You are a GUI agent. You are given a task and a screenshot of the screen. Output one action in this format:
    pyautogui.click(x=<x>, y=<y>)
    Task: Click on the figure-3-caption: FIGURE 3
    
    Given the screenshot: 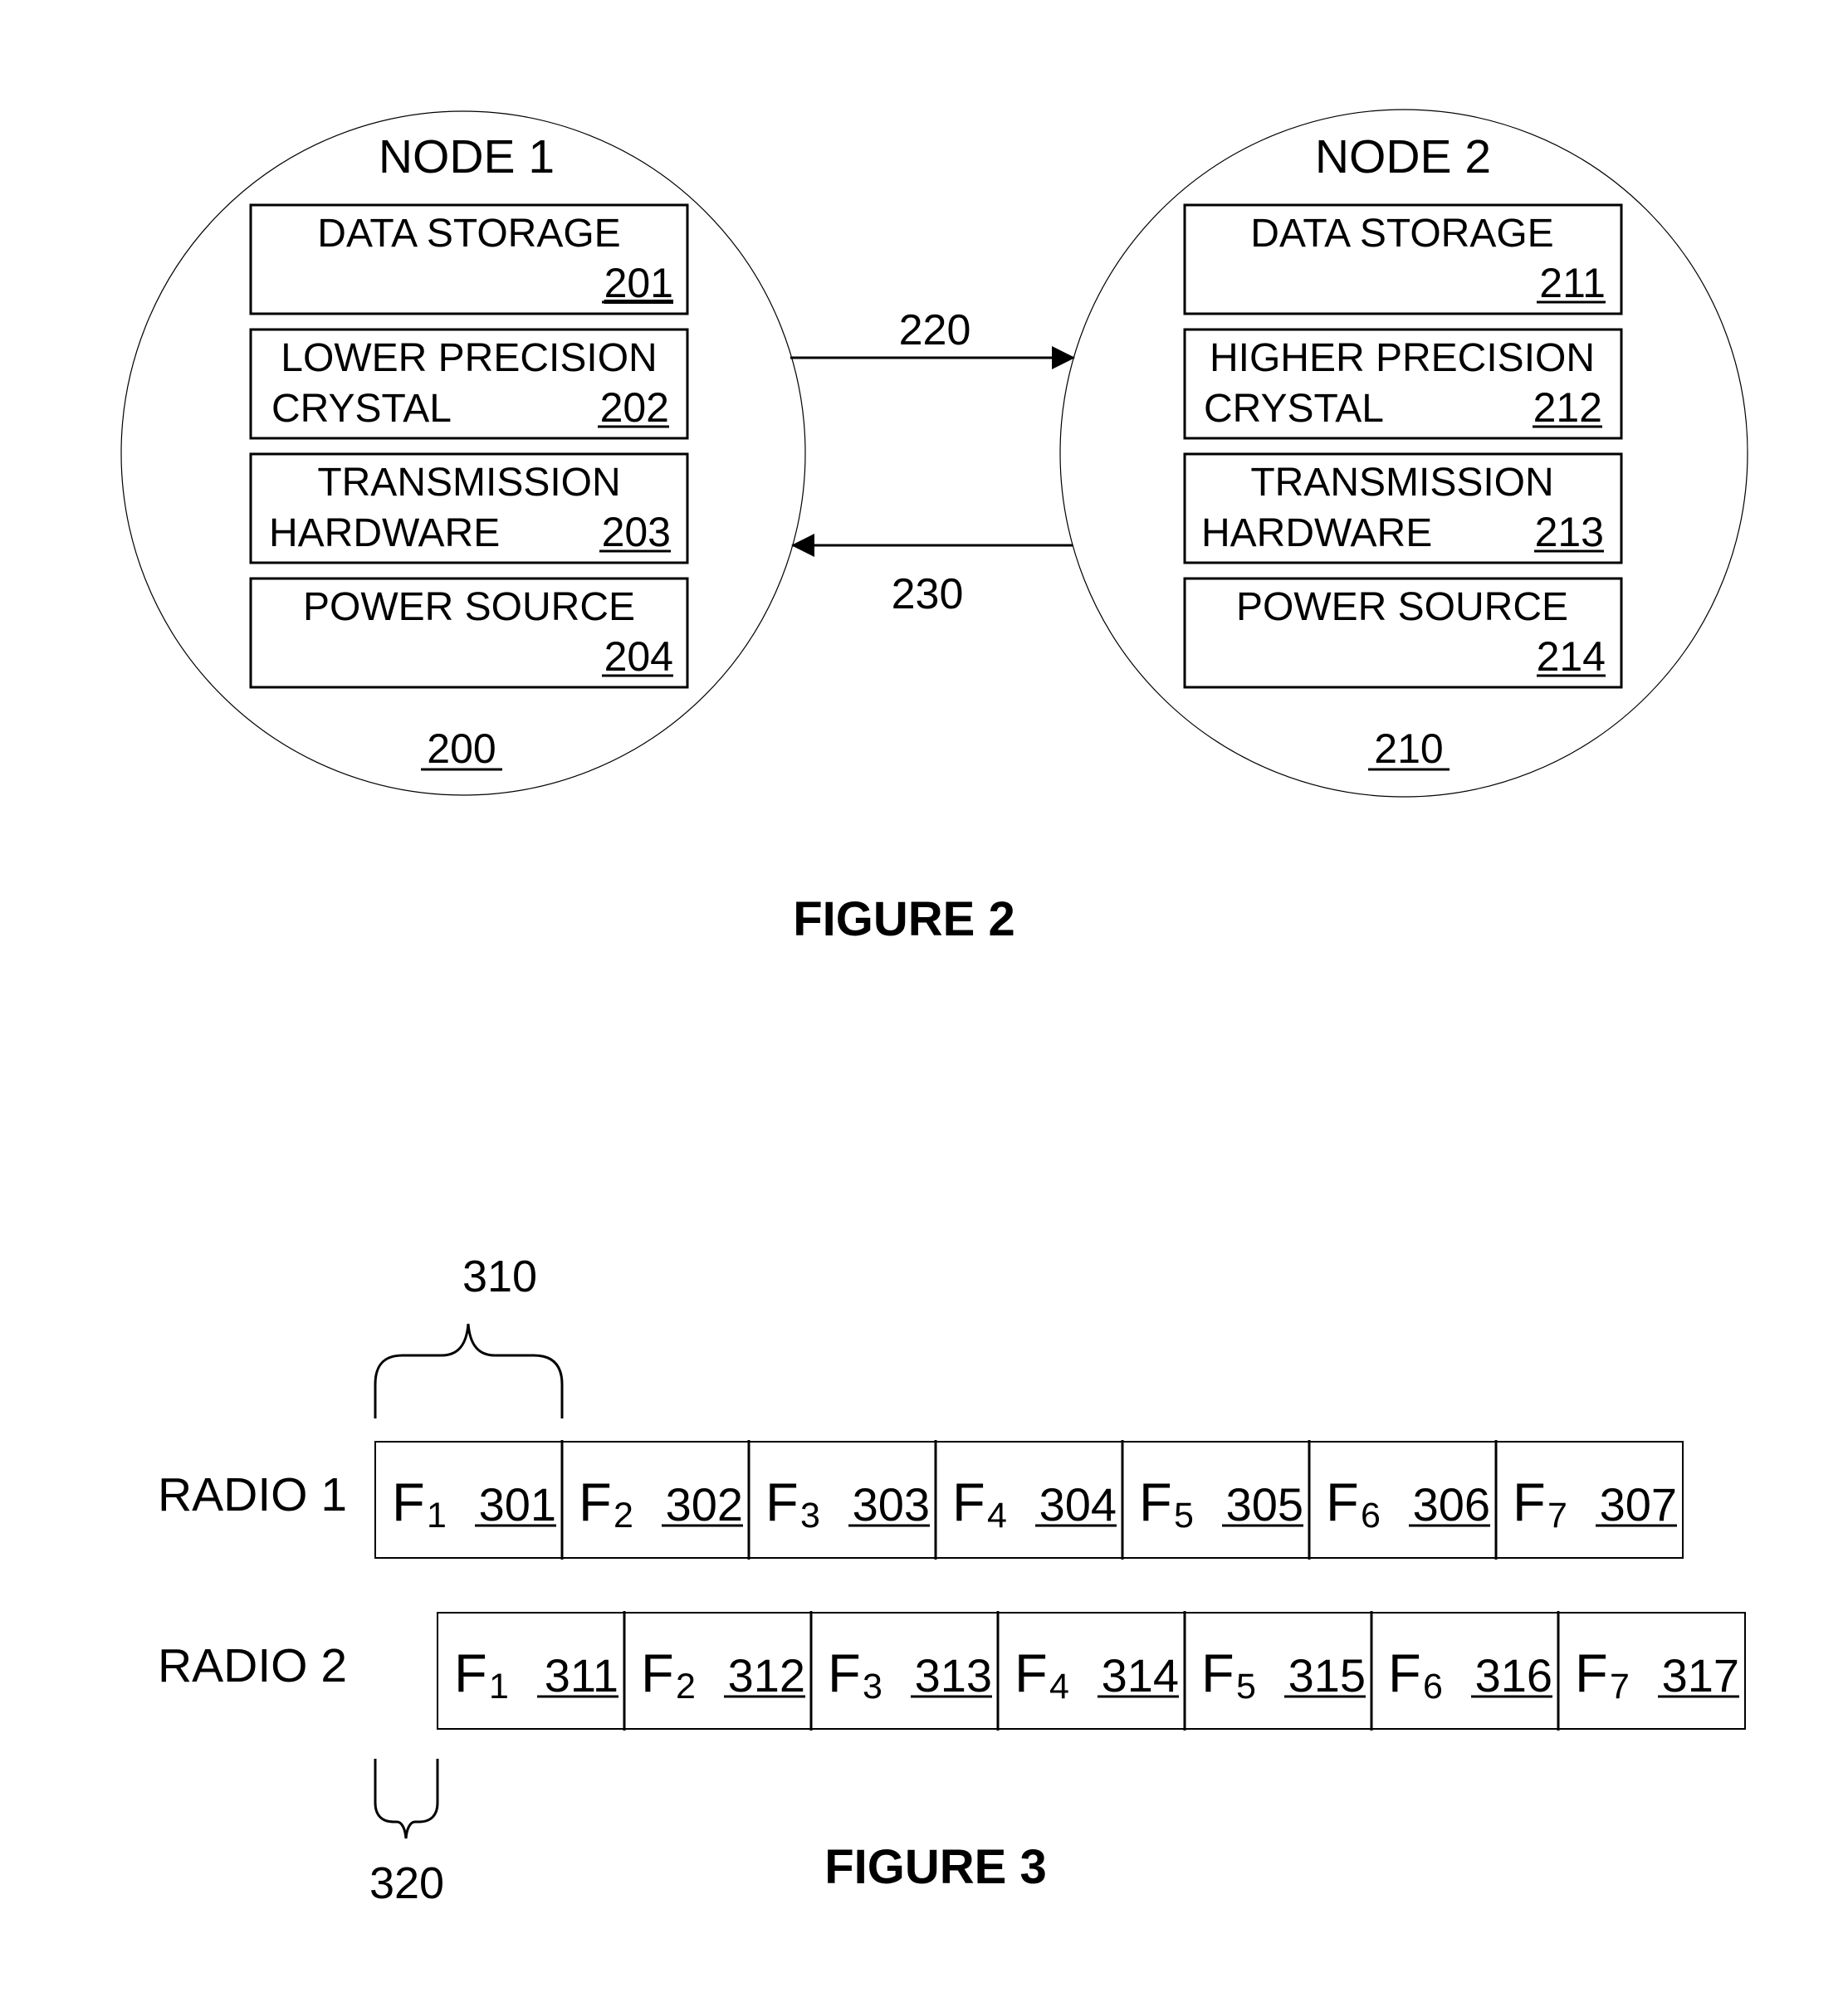 What is the action you would take?
    pyautogui.click(x=936, y=1867)
    